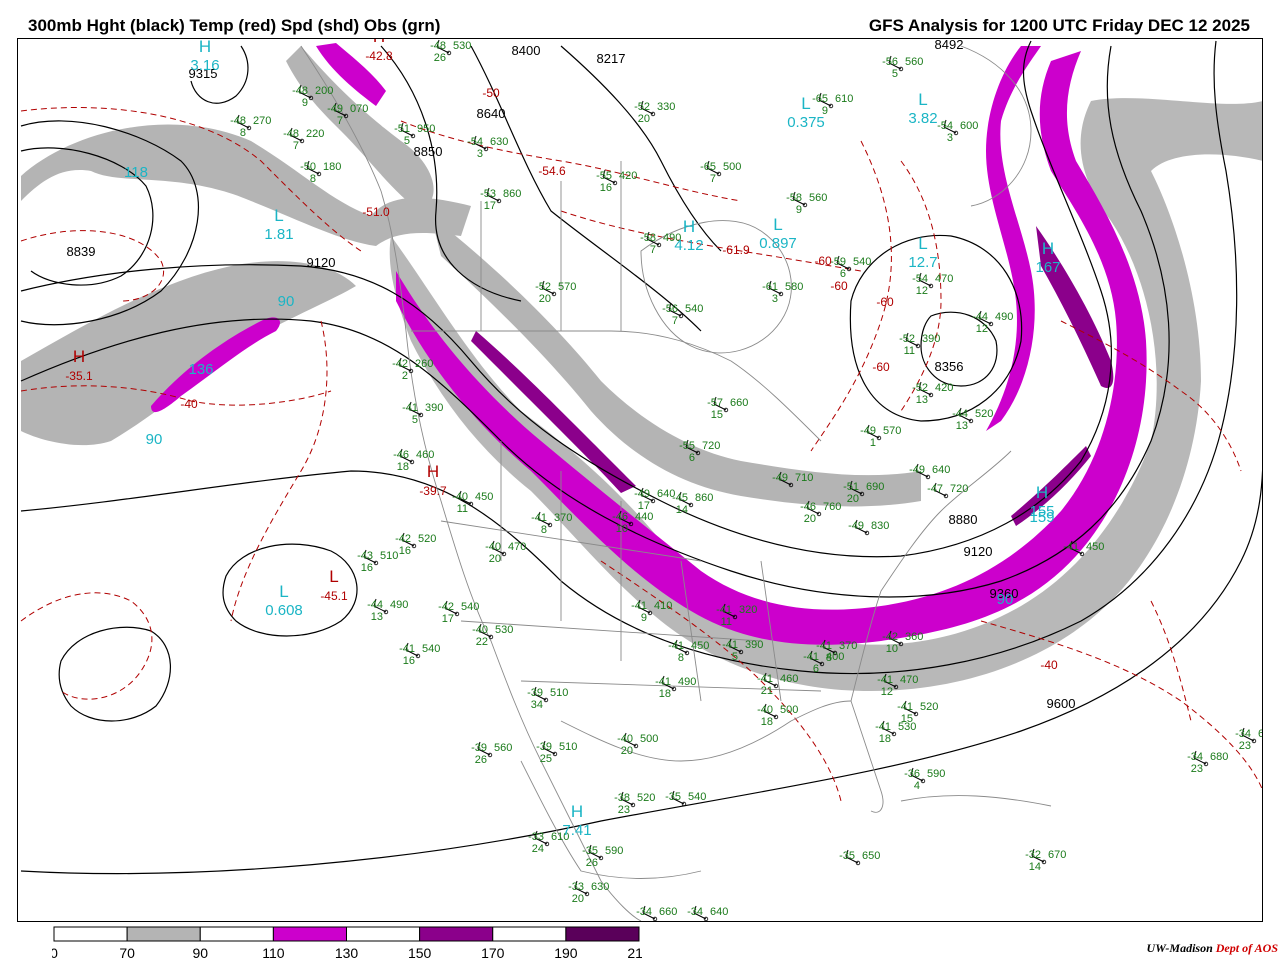 Image resolution: width=1280 pixels, height=960 pixels. What do you see at coordinates (668, 912) in the screenshot?
I see `obs-height: 660` at bounding box center [668, 912].